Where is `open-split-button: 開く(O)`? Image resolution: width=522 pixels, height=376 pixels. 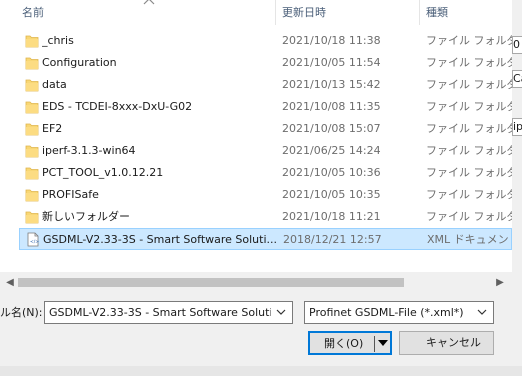
open-split-button: 開く(O) is located at coordinates (350, 343).